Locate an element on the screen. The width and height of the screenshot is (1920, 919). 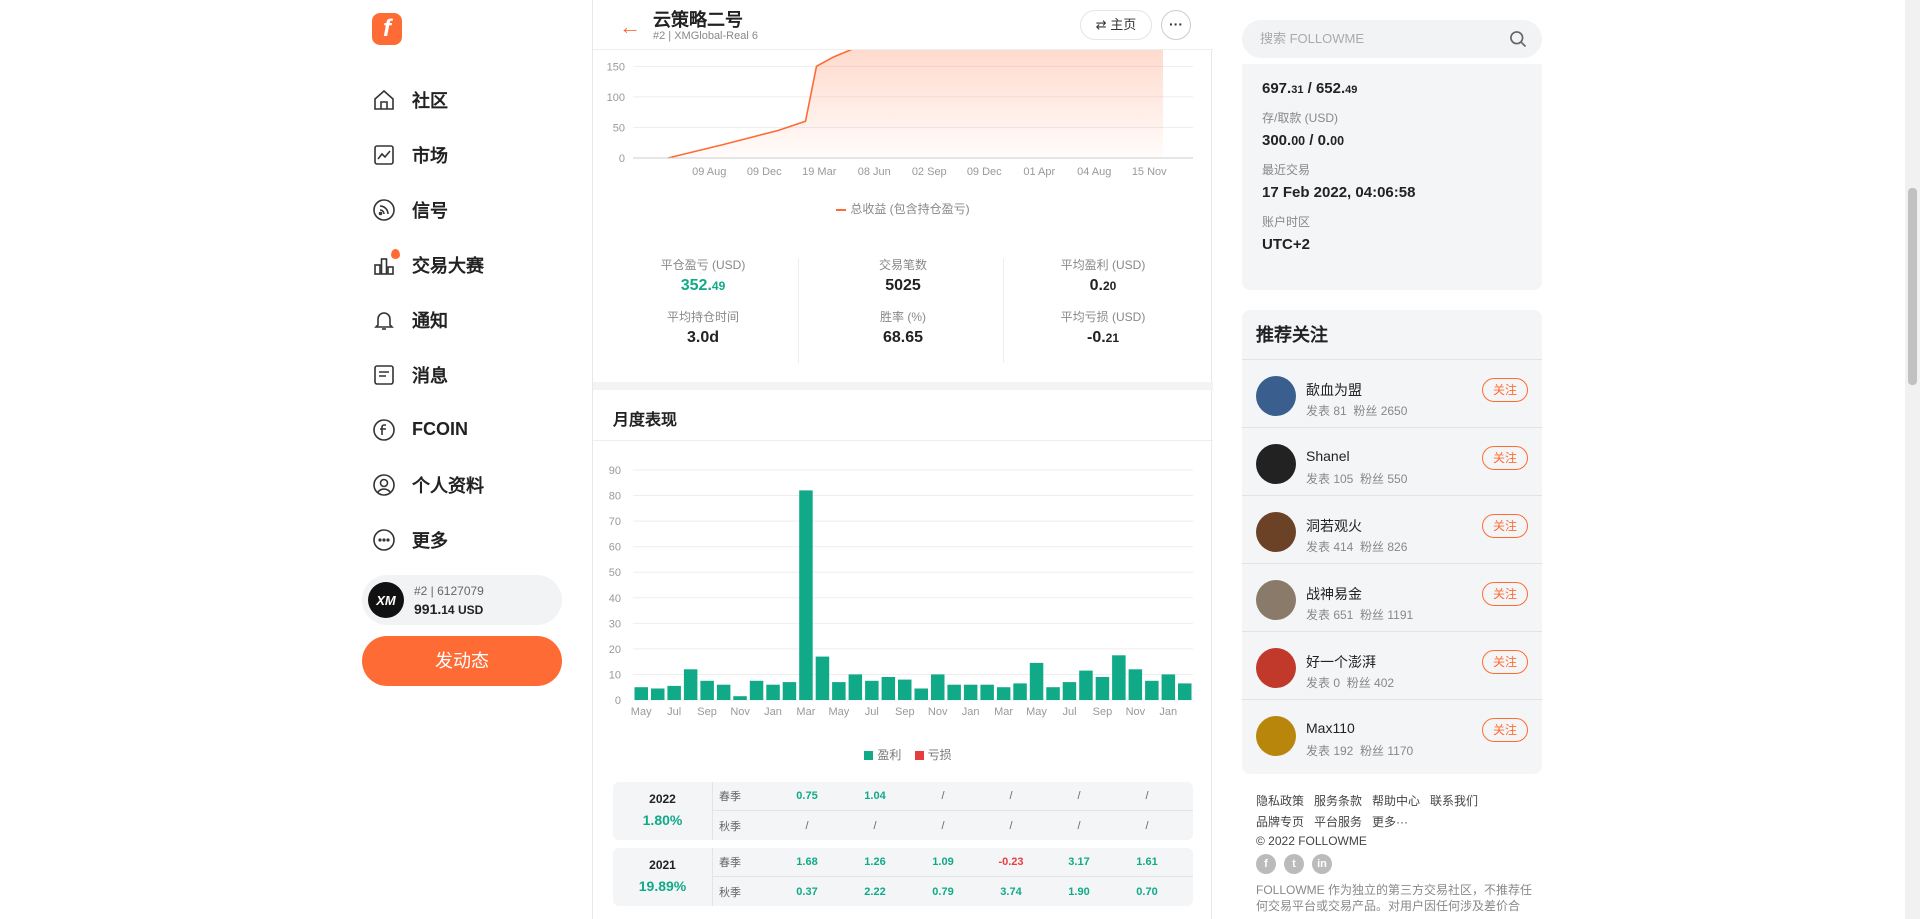
scrollbar is located at coordinates (1912, 459).